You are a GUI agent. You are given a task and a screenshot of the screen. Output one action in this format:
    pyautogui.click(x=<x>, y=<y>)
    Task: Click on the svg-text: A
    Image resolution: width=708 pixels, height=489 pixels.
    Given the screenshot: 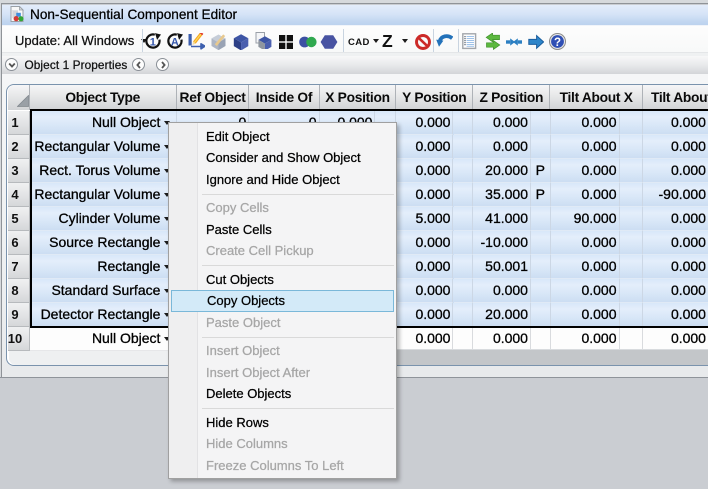 What is the action you would take?
    pyautogui.click(x=175, y=43)
    